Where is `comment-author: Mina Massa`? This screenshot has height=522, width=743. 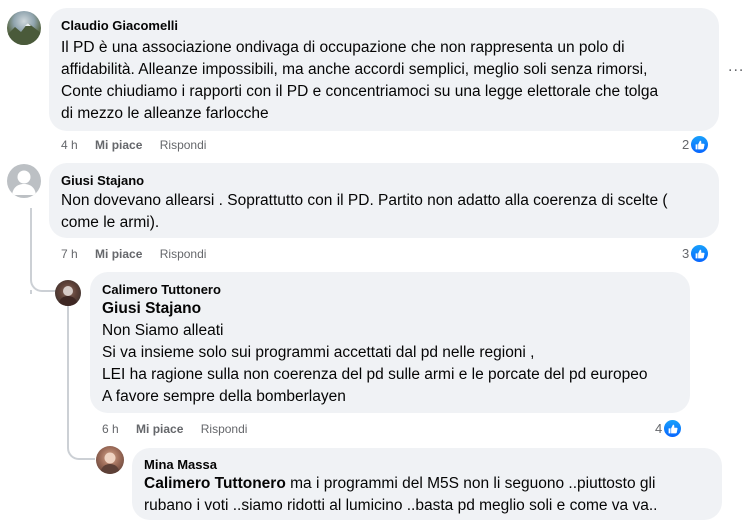 comment-author: Mina Massa is located at coordinates (427, 464).